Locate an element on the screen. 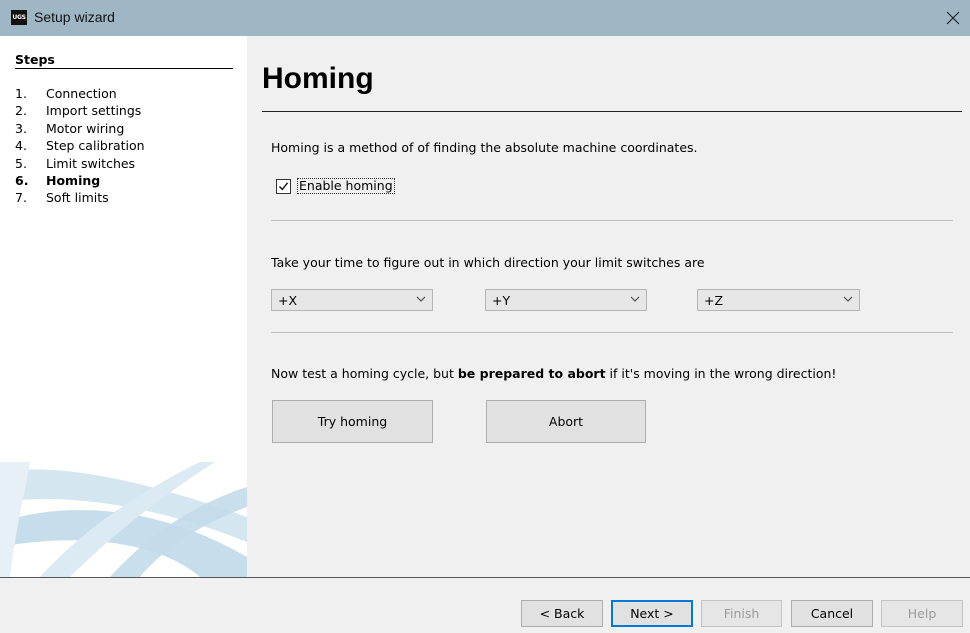 The height and width of the screenshot is (633, 970). abort-warning-start: Now test a homing cycle, but is located at coordinates (364, 373).